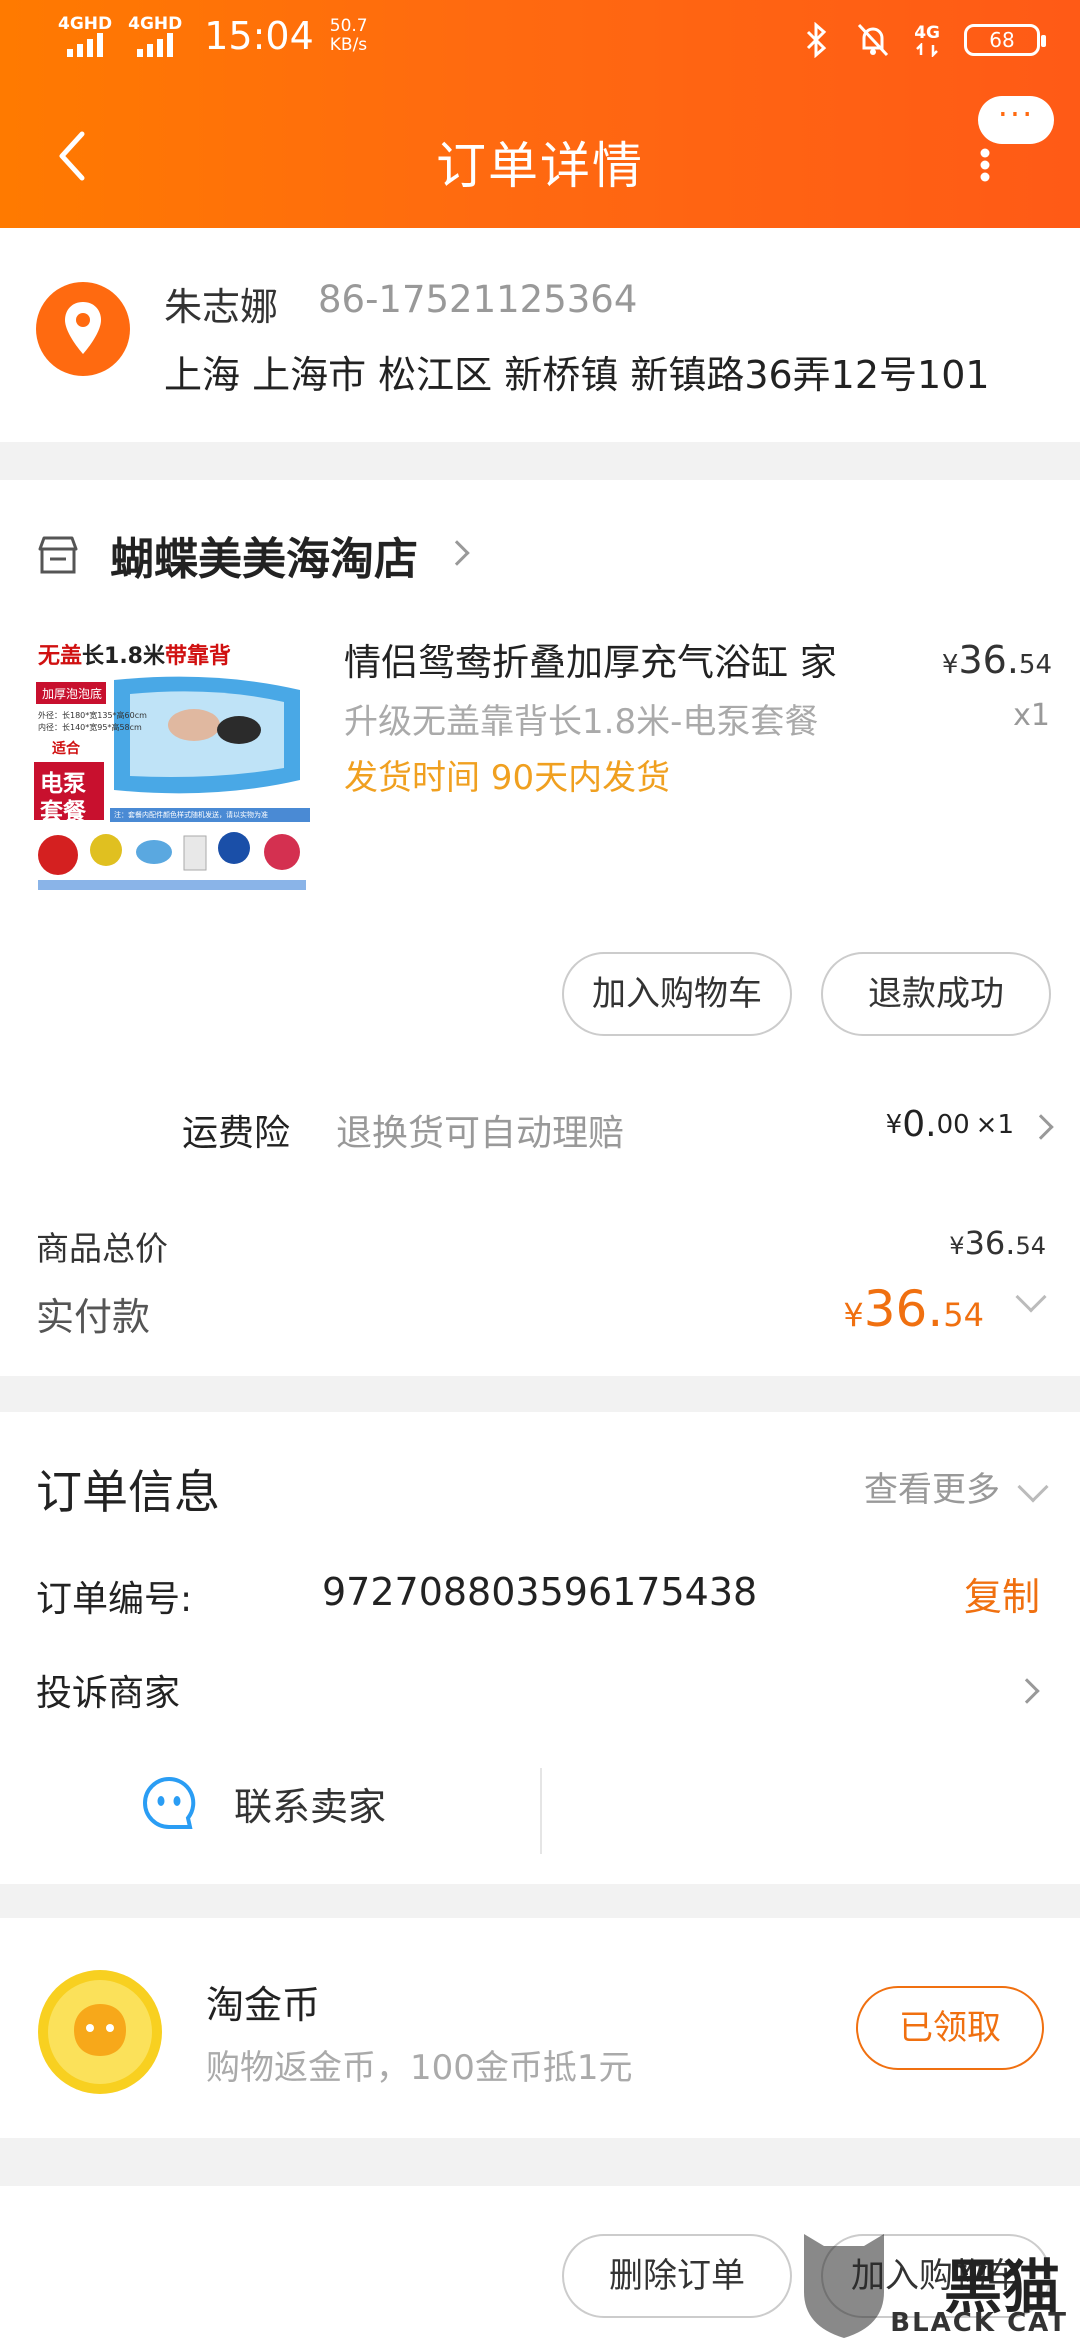  I want to click on add-to-cart-button: 加入购物车, so click(677, 994).